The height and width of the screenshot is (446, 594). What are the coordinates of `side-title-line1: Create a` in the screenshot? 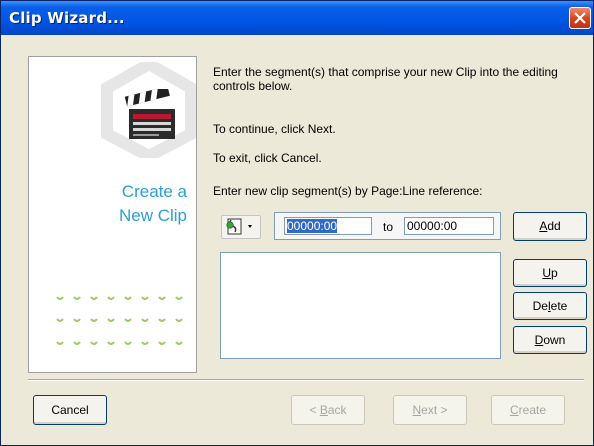 It's located at (154, 191).